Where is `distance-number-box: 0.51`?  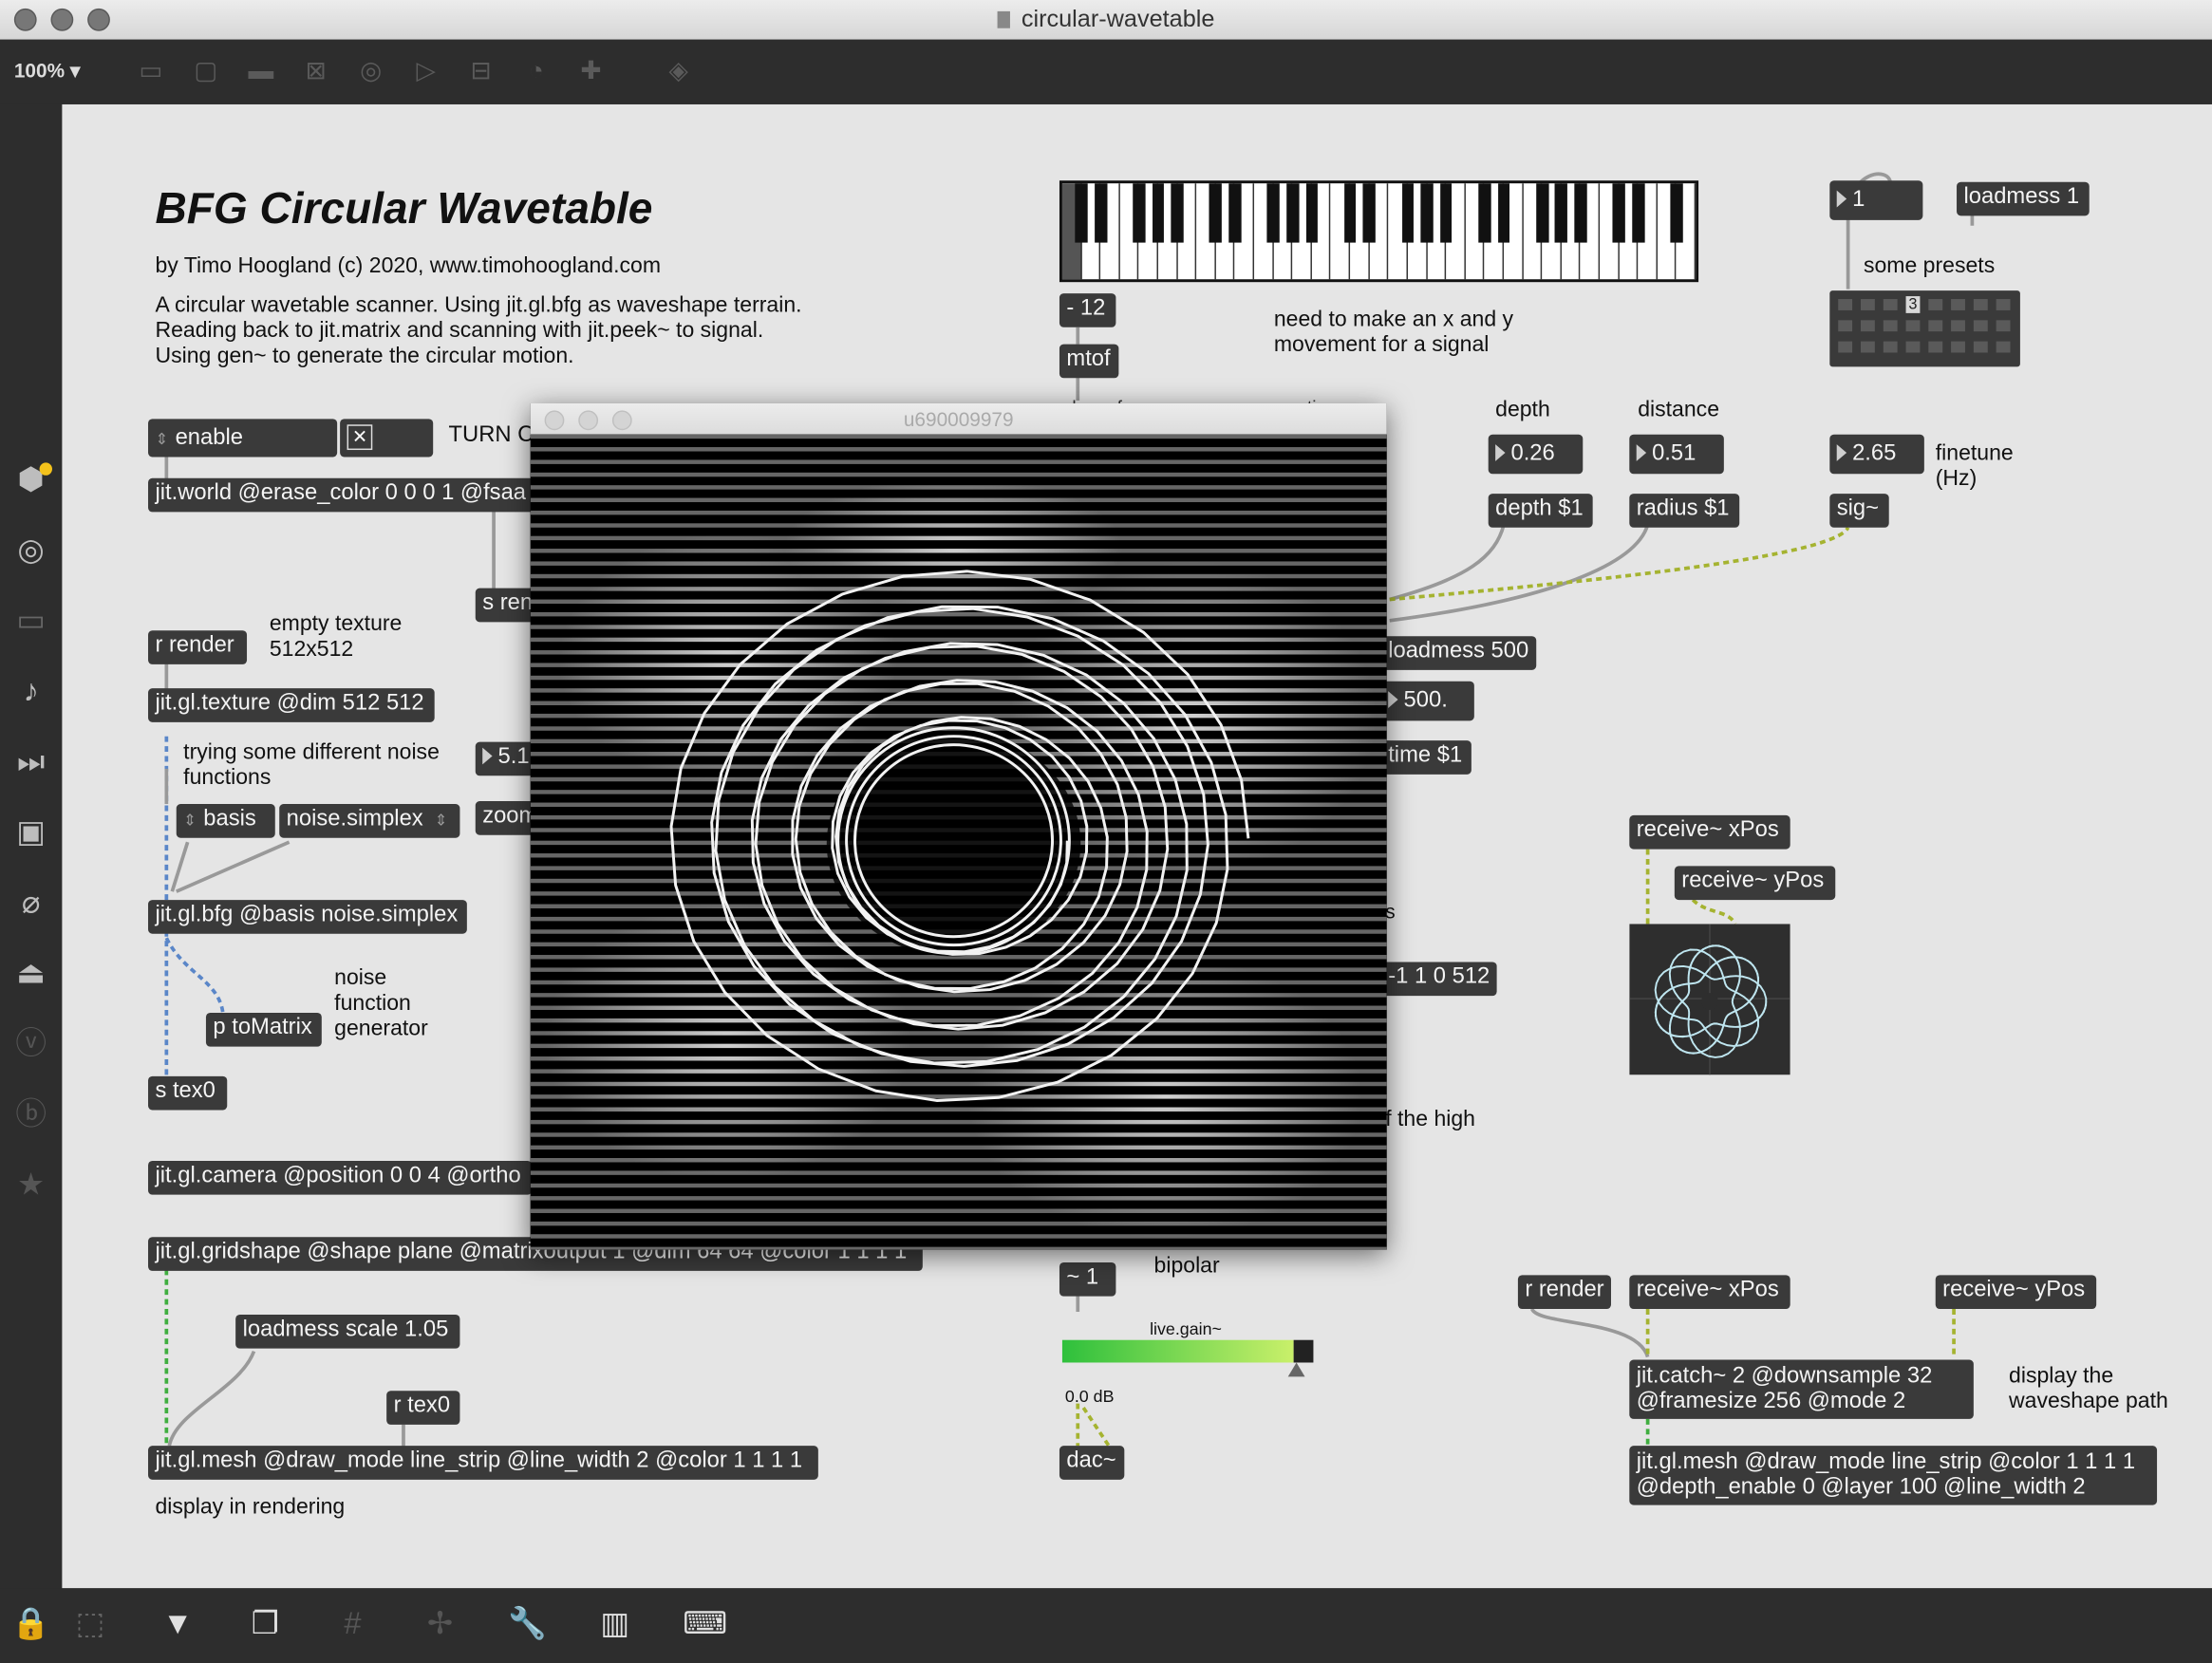
distance-number-box: 0.51 is located at coordinates (1676, 455).